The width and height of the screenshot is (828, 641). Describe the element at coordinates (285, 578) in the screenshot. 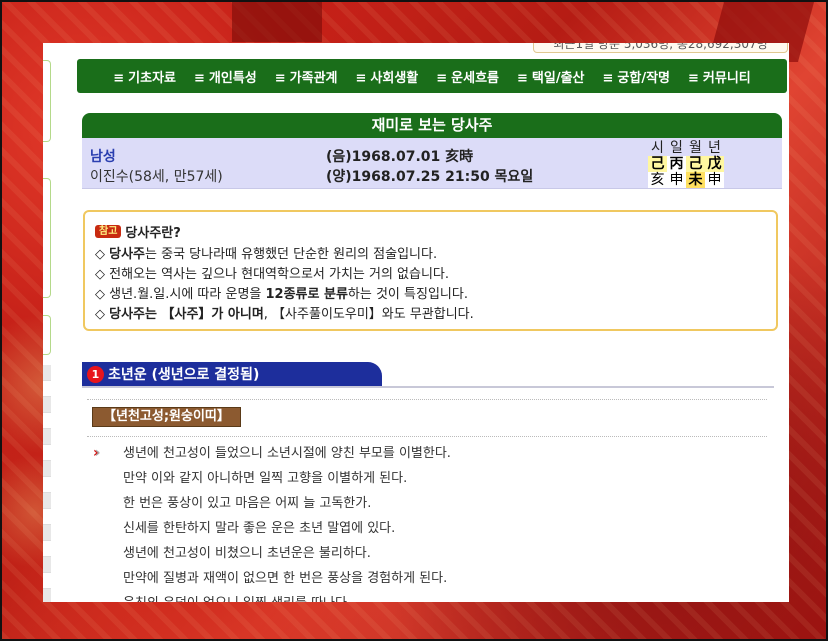

I see `fortune-line: 만약에 질병과 재액이 없으면 한 번은 풍상을 경험하게 된다.` at that location.